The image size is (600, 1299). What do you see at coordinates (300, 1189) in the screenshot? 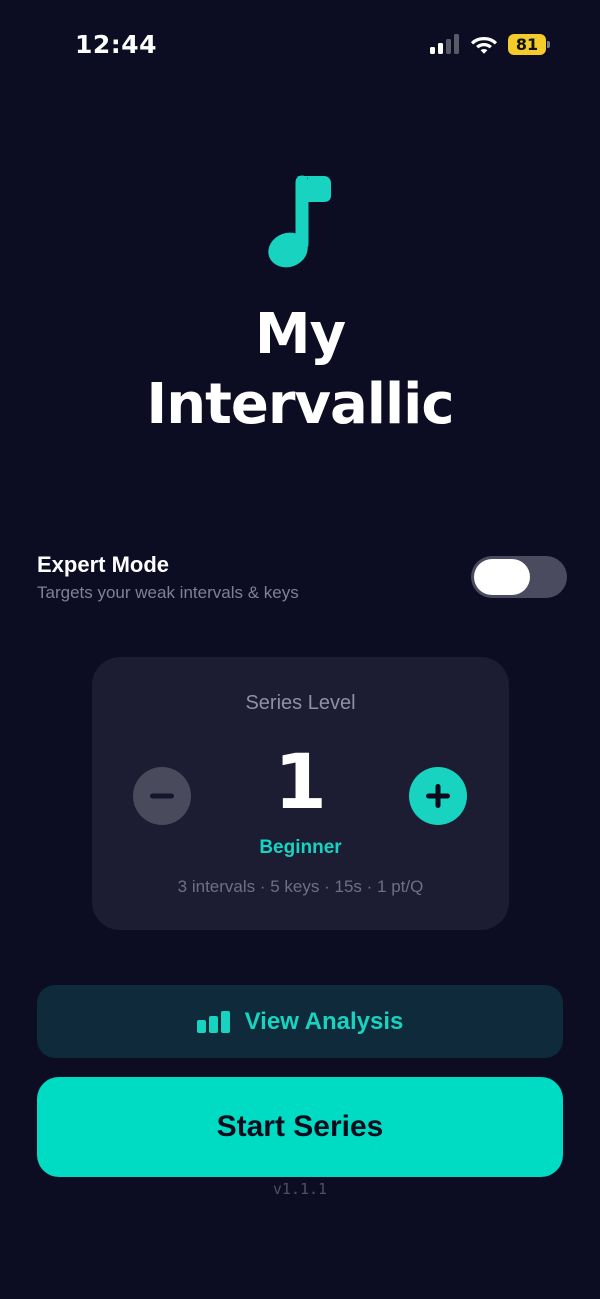
I see `app-version: v1.1.1` at bounding box center [300, 1189].